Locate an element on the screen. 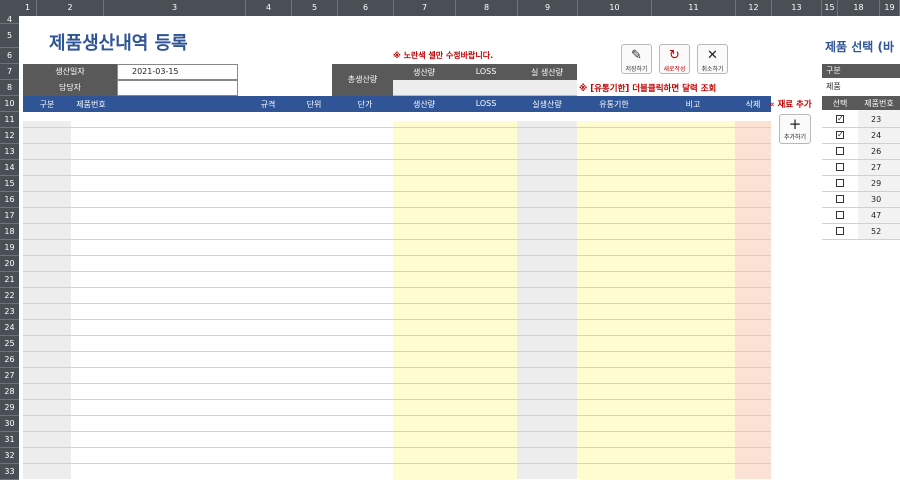  row-header-cell: 20 is located at coordinates (9, 264).